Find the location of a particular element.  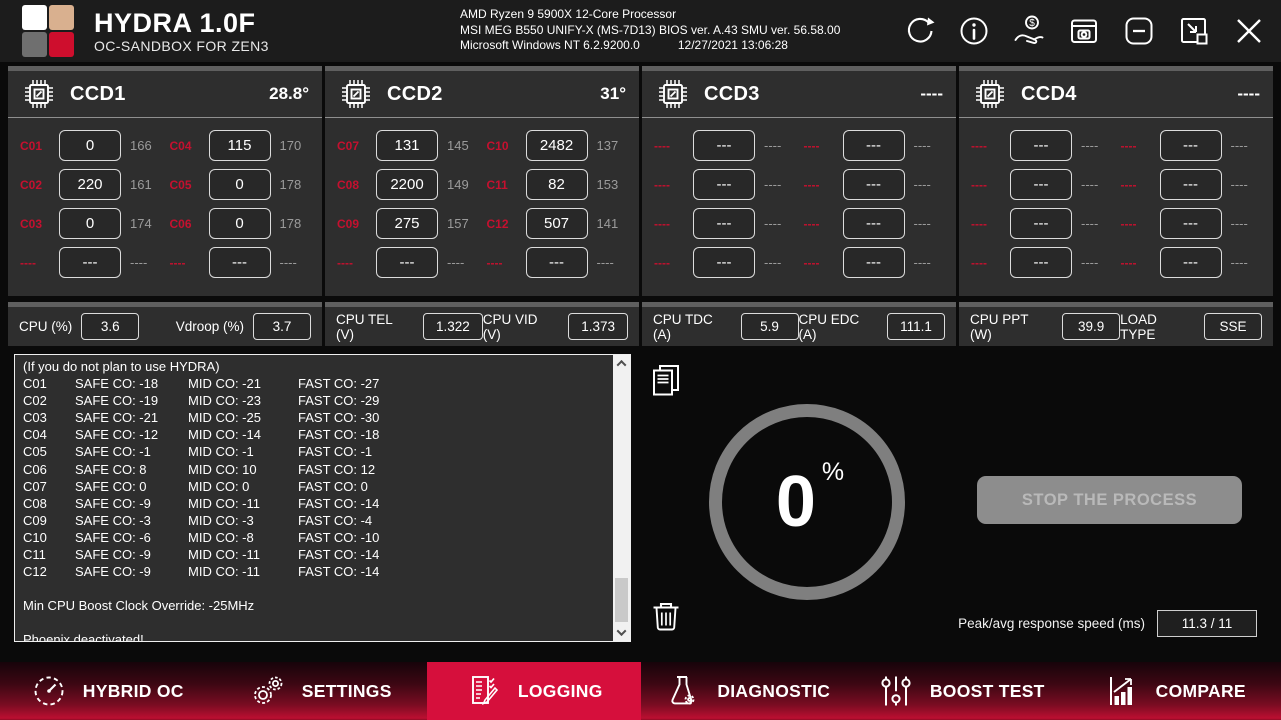

log-safe-co: SAFE CO: 8 is located at coordinates (111, 469).